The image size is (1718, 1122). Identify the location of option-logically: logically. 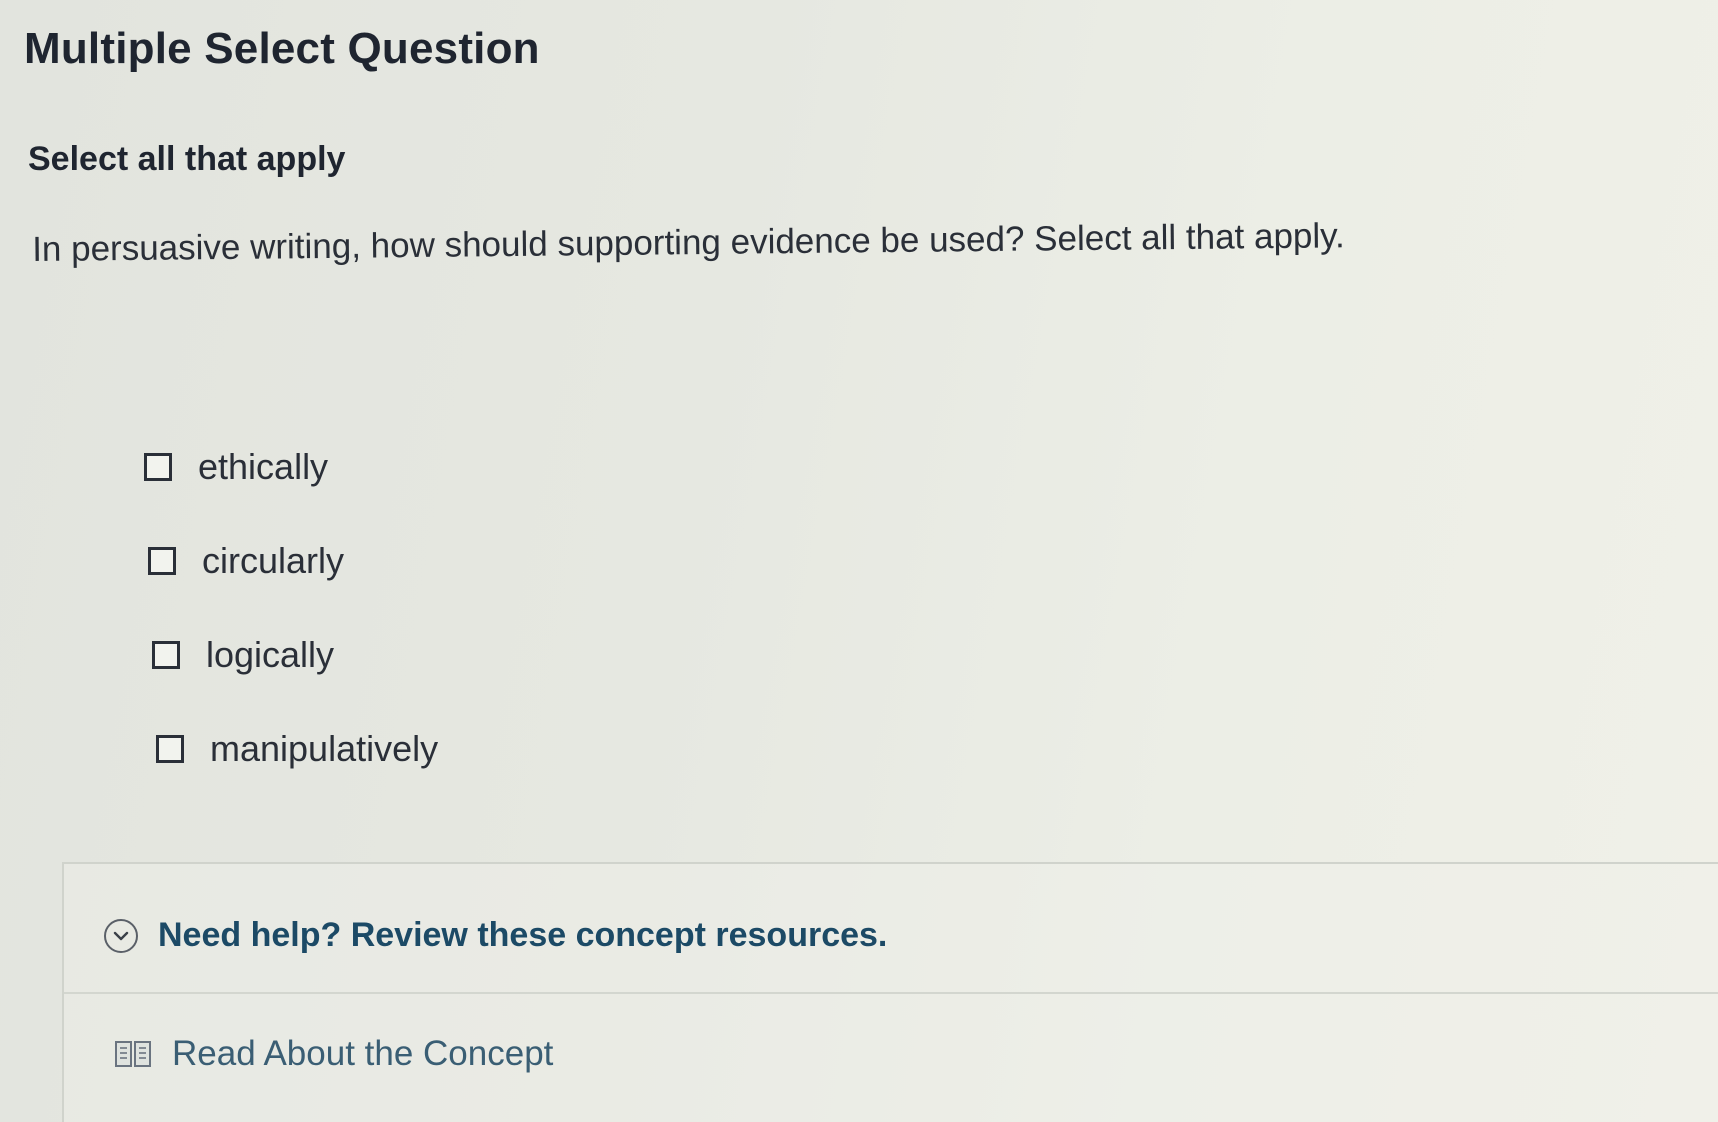
(295, 655).